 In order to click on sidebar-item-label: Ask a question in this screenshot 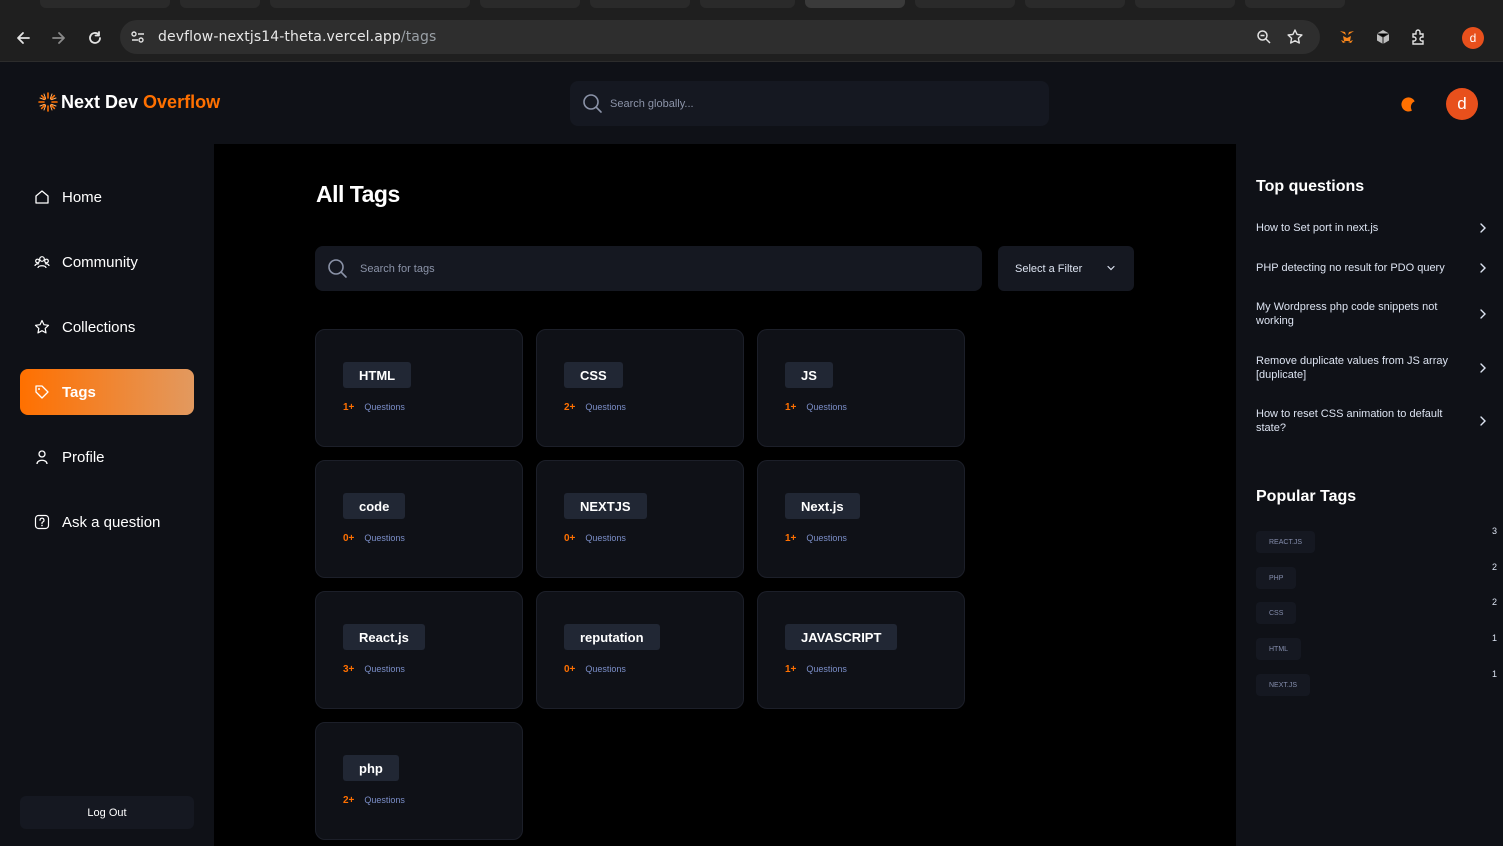, I will do `click(111, 522)`.